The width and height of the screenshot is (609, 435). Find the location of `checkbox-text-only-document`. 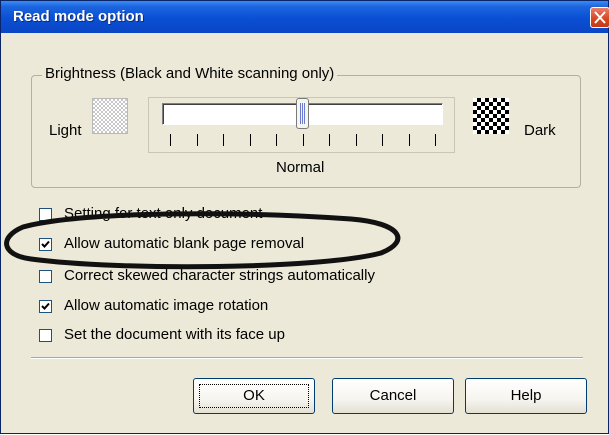

checkbox-text-only-document is located at coordinates (45, 214).